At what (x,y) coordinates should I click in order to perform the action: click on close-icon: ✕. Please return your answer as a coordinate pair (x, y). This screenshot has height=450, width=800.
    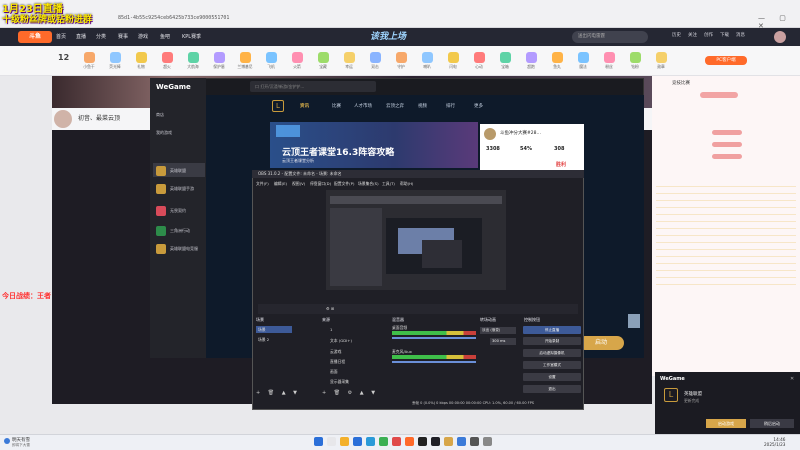
    Looking at the image, I should click on (792, 379).